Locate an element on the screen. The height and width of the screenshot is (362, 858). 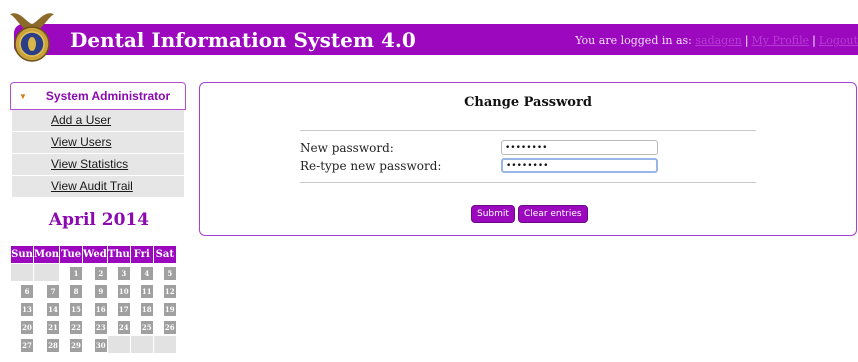
calendar-day: 30 is located at coordinates (95, 344).